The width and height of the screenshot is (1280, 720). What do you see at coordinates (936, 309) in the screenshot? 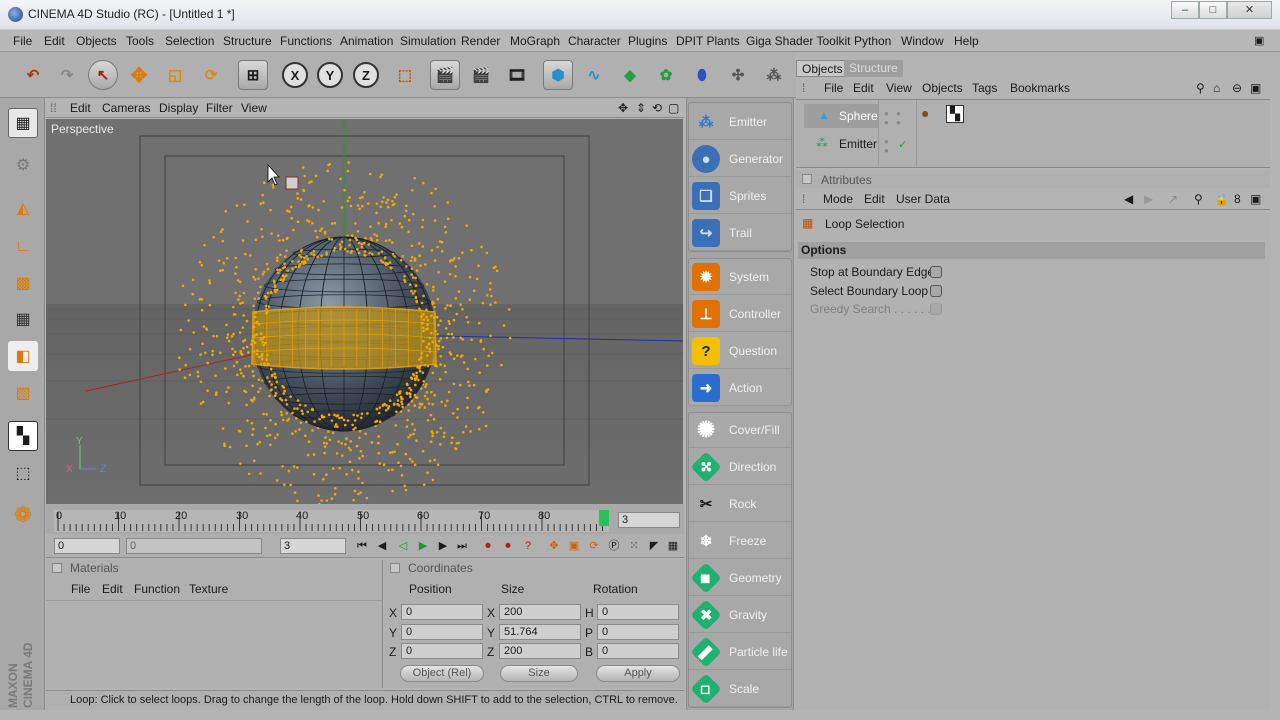
I see `greedy-search-checkbox` at bounding box center [936, 309].